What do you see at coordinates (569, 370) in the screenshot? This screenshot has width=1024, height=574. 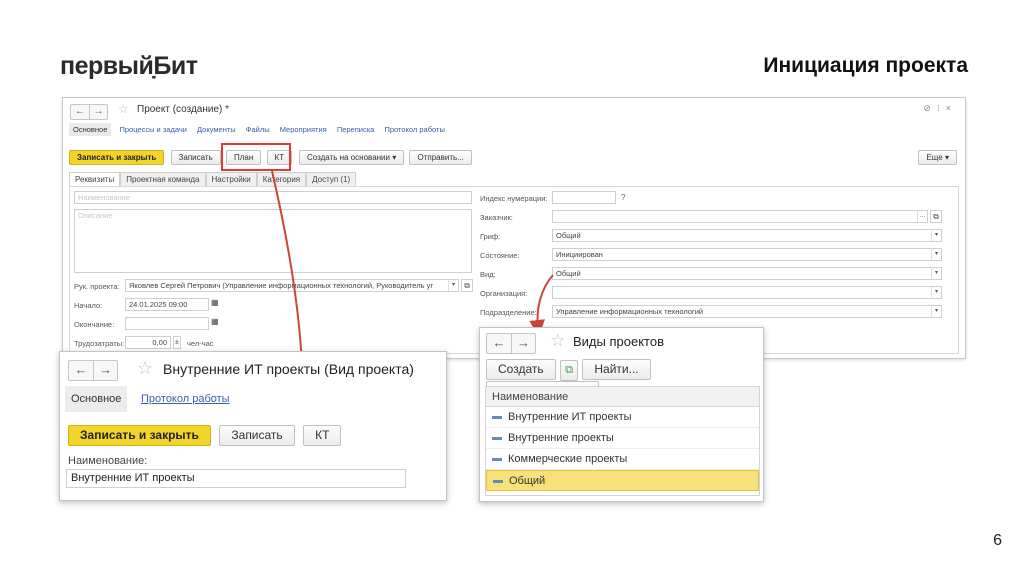 I see `copy-icon: ⧉` at bounding box center [569, 370].